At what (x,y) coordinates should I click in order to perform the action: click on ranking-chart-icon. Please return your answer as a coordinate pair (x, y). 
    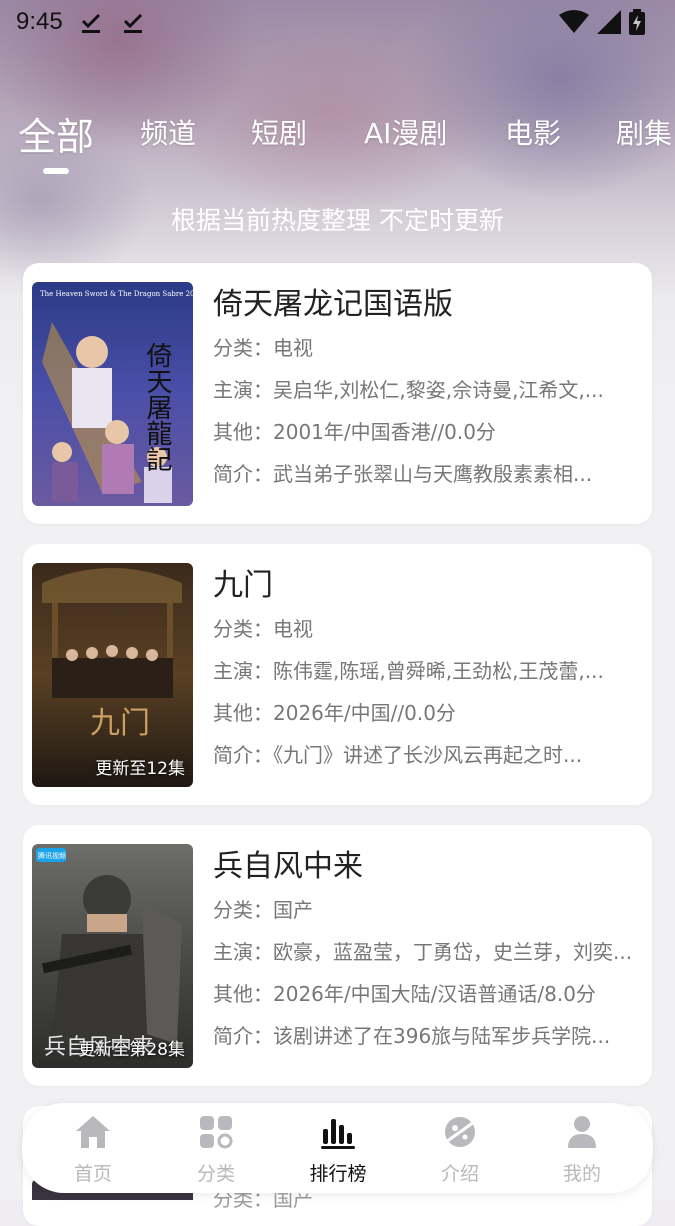
    Looking at the image, I should click on (338, 1134).